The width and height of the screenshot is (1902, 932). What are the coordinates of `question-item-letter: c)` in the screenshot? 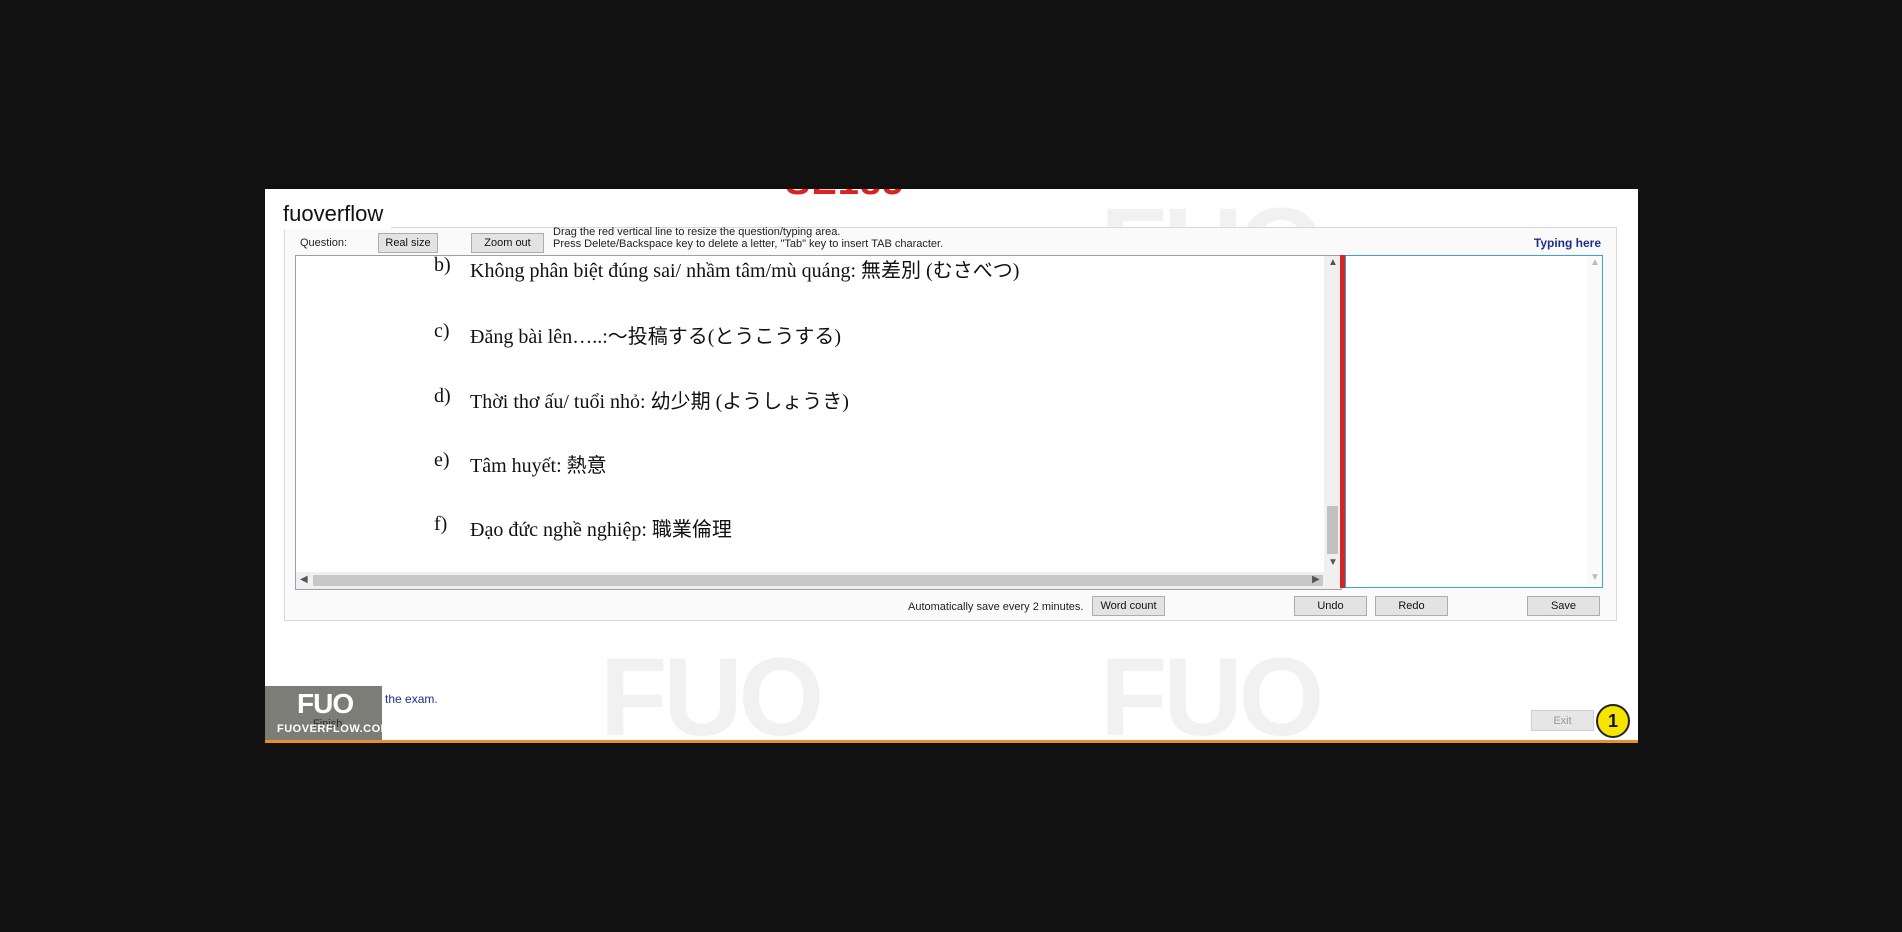 It's located at (442, 331).